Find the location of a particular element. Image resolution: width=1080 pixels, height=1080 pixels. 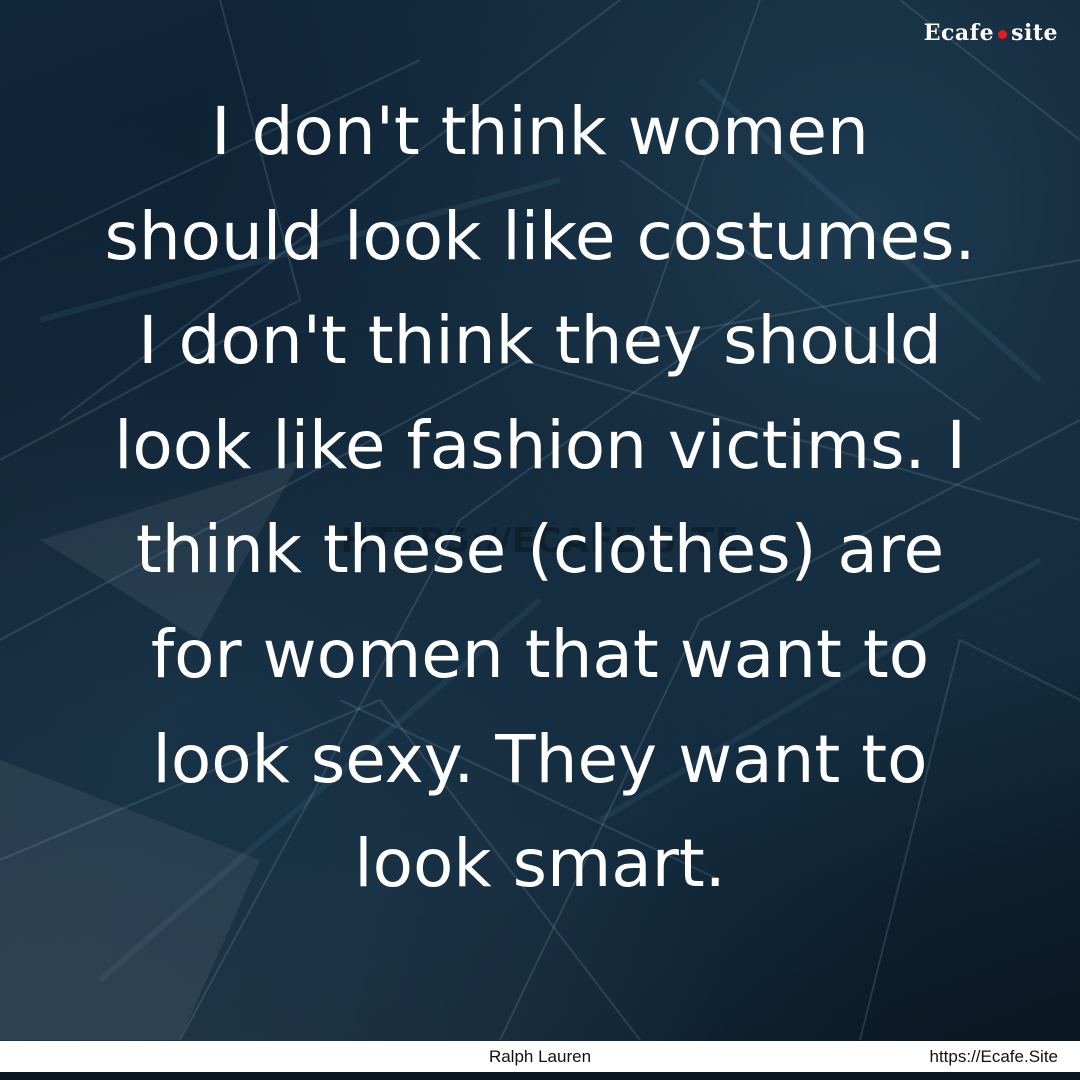

footer-bar: Ralph Lauren https://Ecafe.Site is located at coordinates (540, 1056).